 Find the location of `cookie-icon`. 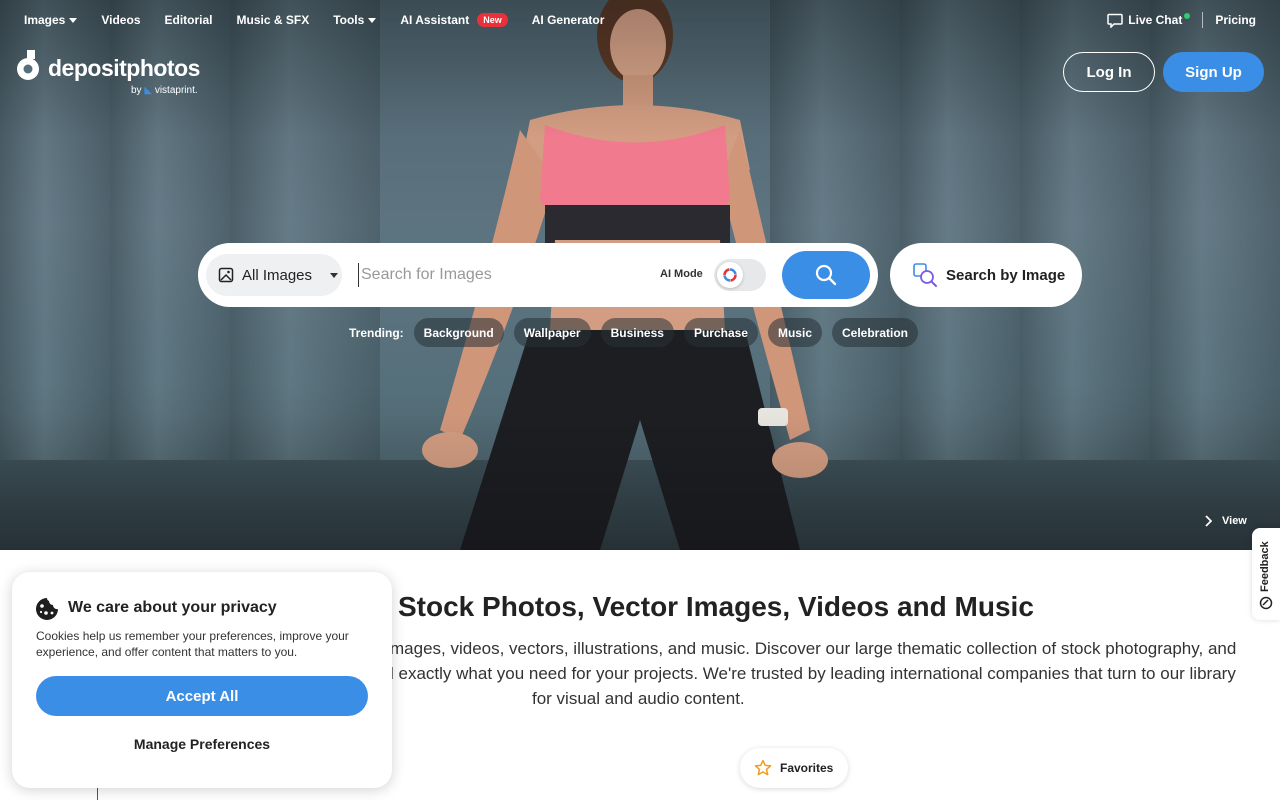

cookie-icon is located at coordinates (47, 609).